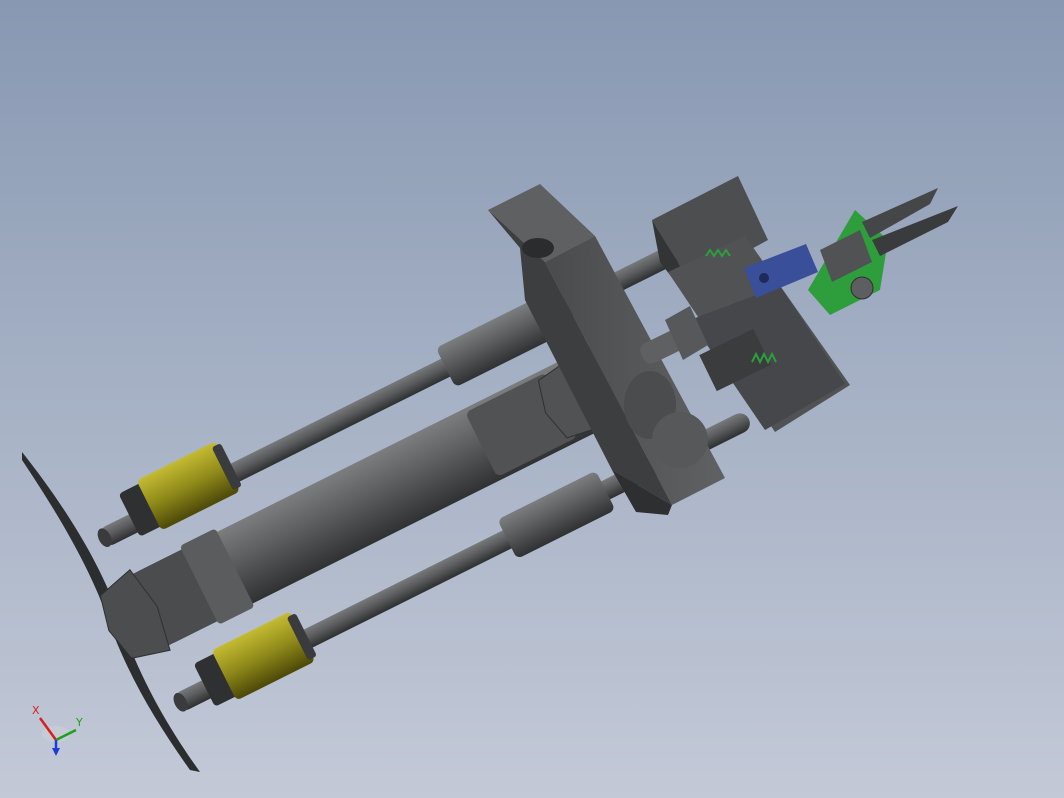 The image size is (1064, 798). What do you see at coordinates (180, 489) in the screenshot?
I see `upper-linear-bushing` at bounding box center [180, 489].